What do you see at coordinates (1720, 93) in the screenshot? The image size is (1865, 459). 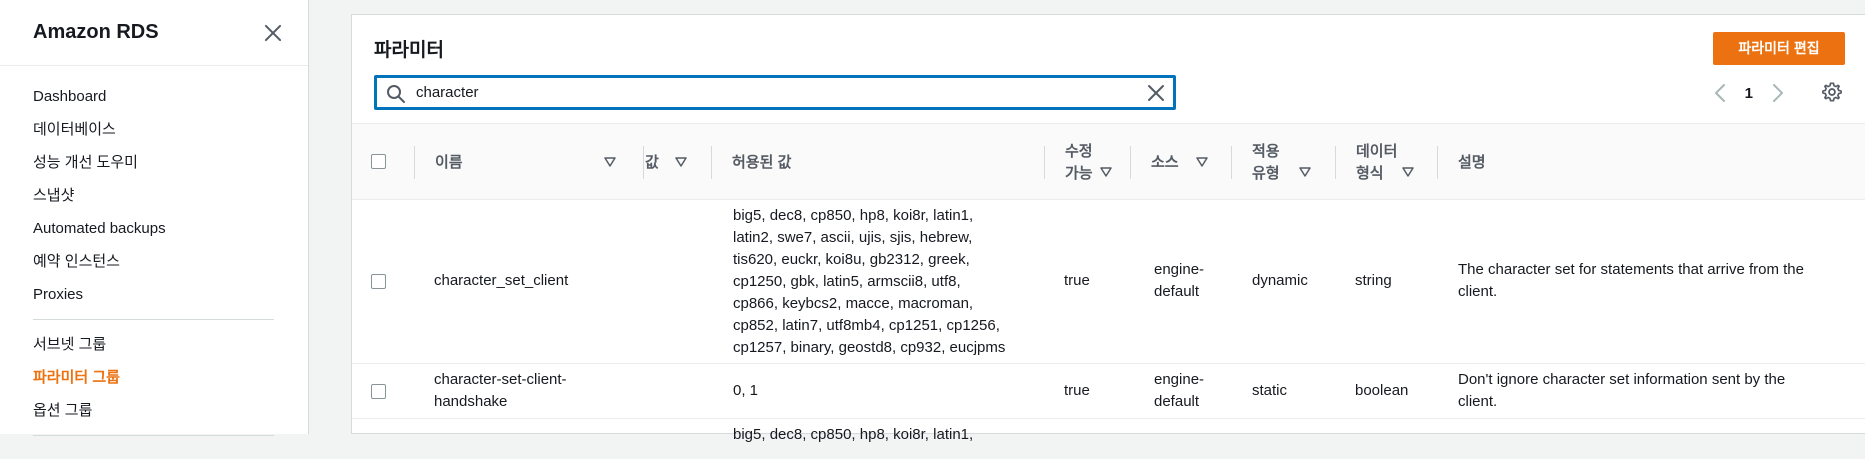 I see `chevron-left-icon` at bounding box center [1720, 93].